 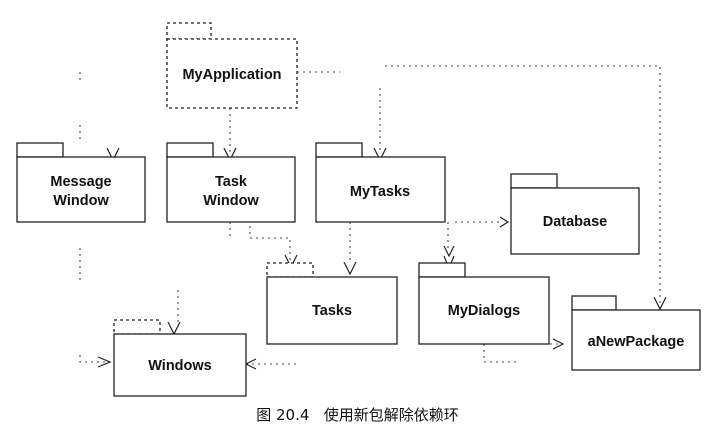 I want to click on package-windows: Windows, so click(x=180, y=358).